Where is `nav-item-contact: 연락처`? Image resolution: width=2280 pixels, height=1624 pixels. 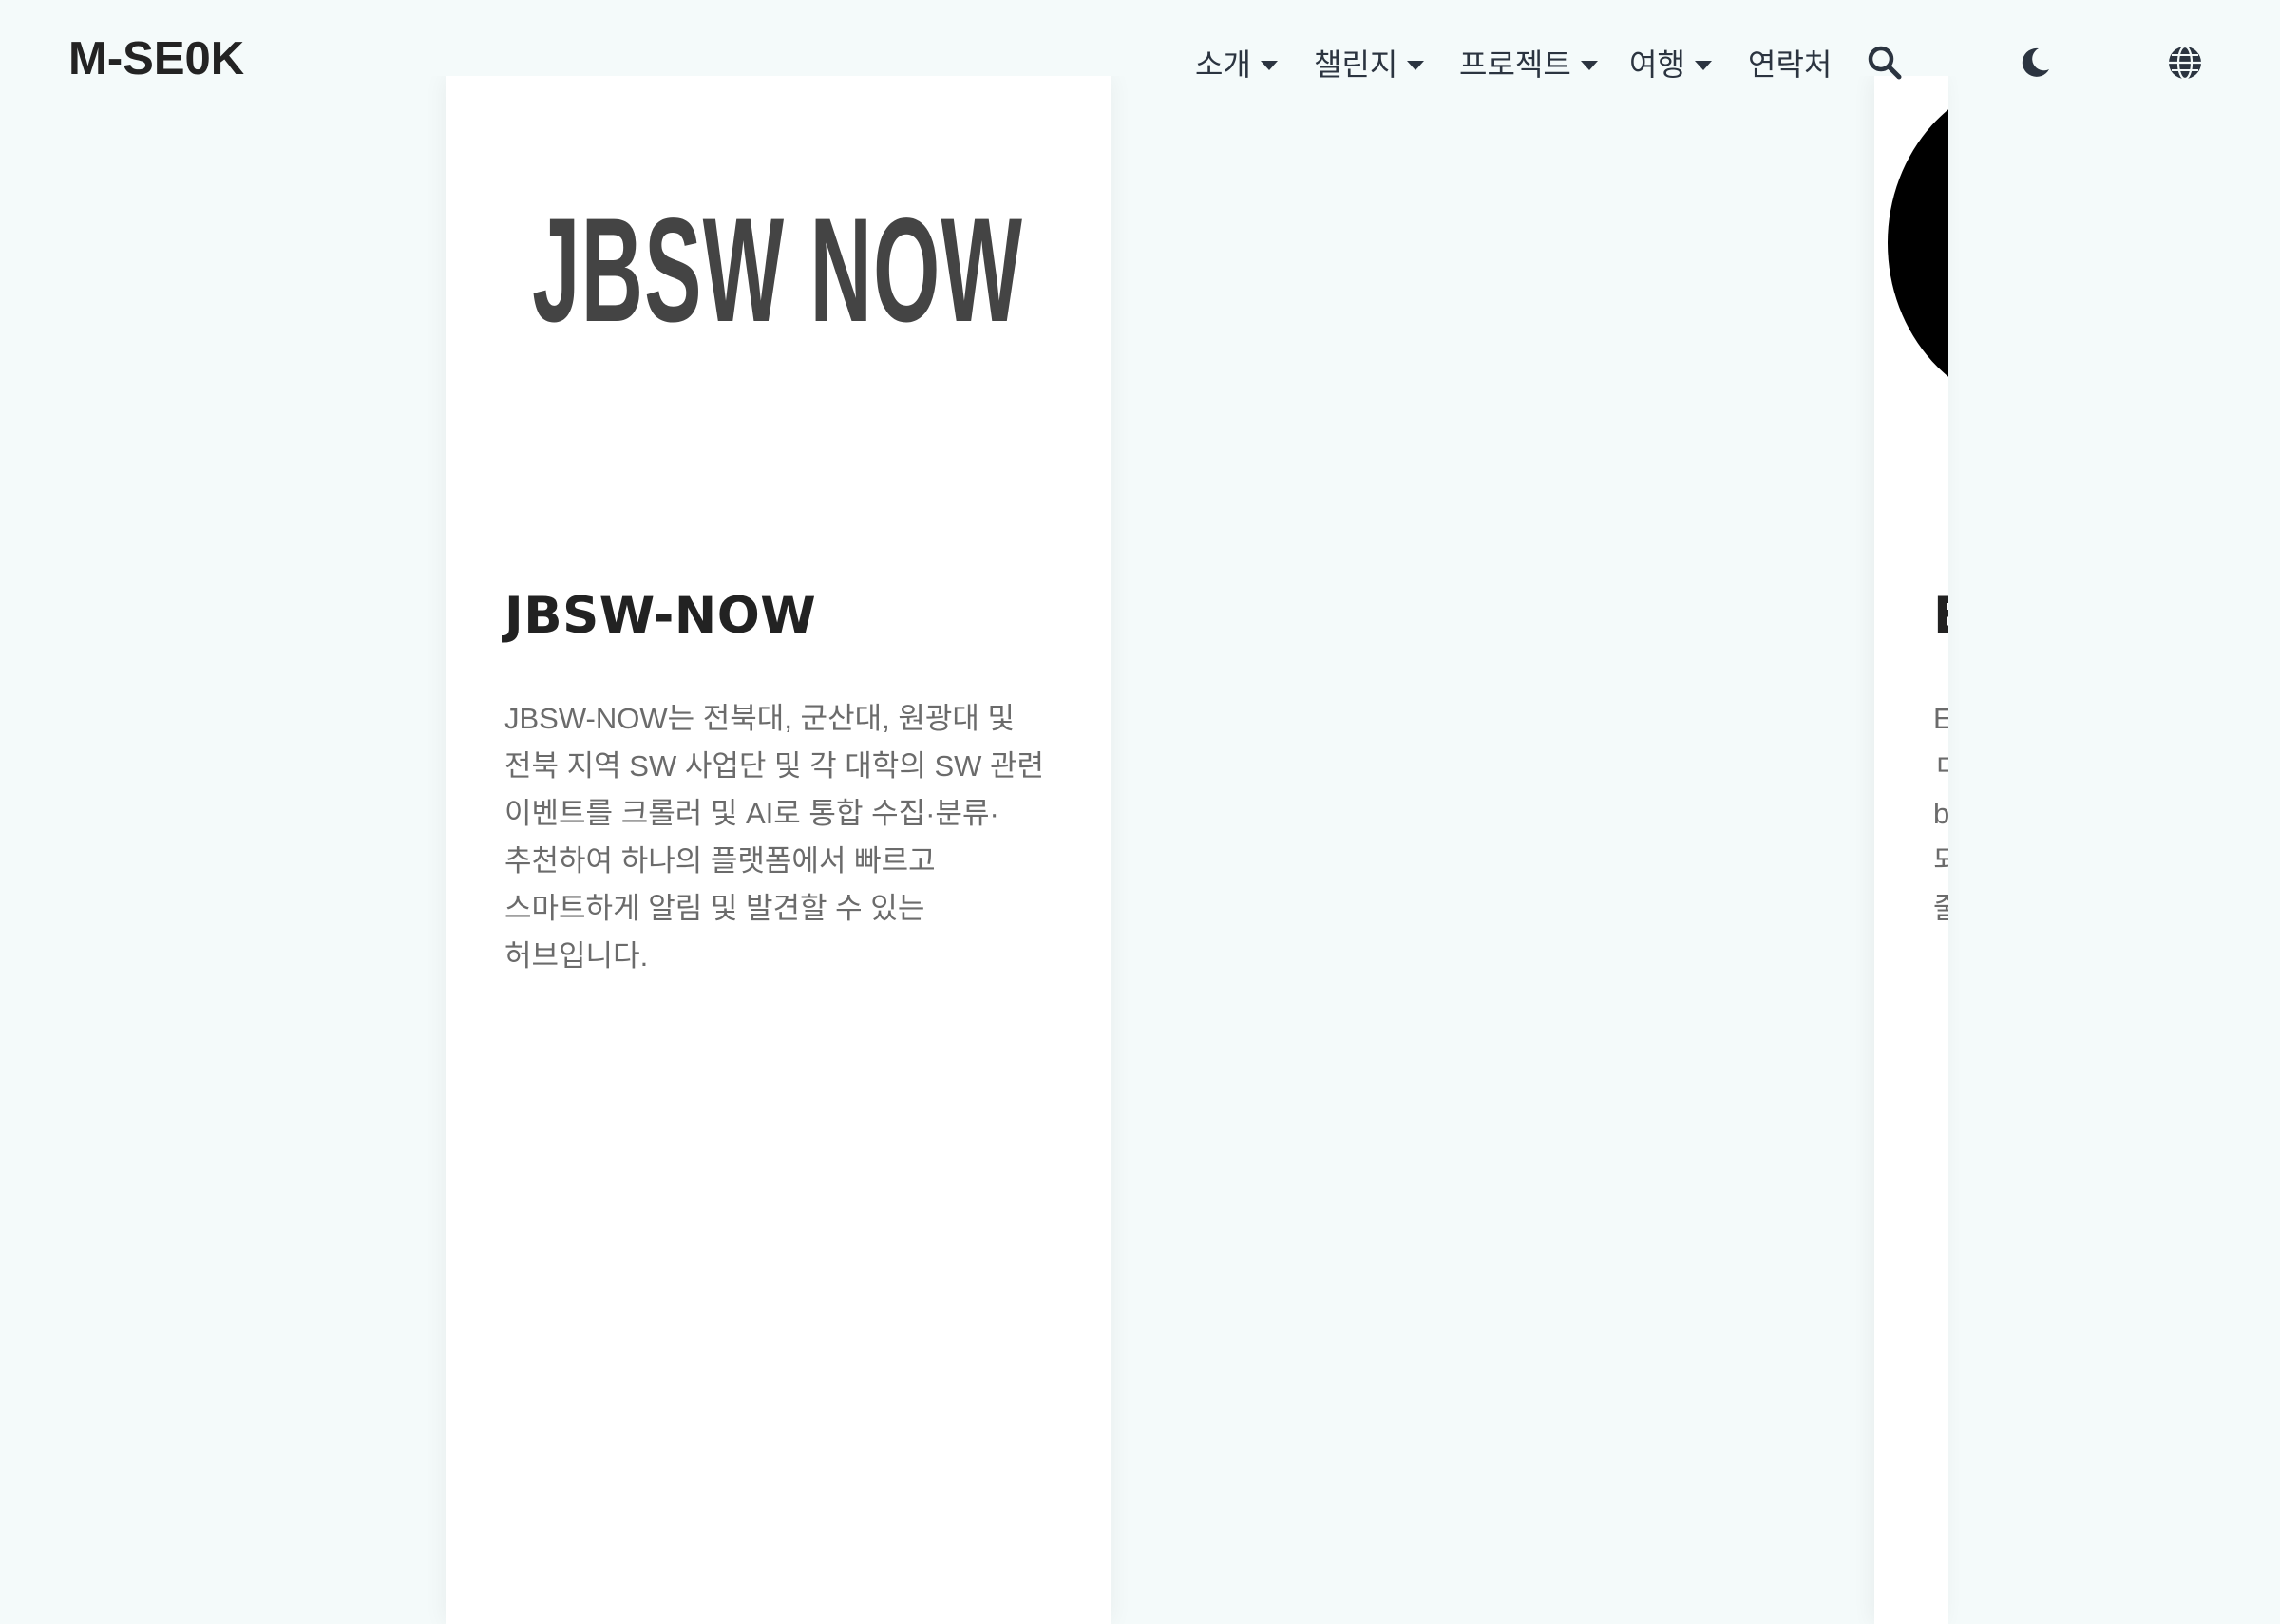 nav-item-contact: 연락처 is located at coordinates (1790, 65).